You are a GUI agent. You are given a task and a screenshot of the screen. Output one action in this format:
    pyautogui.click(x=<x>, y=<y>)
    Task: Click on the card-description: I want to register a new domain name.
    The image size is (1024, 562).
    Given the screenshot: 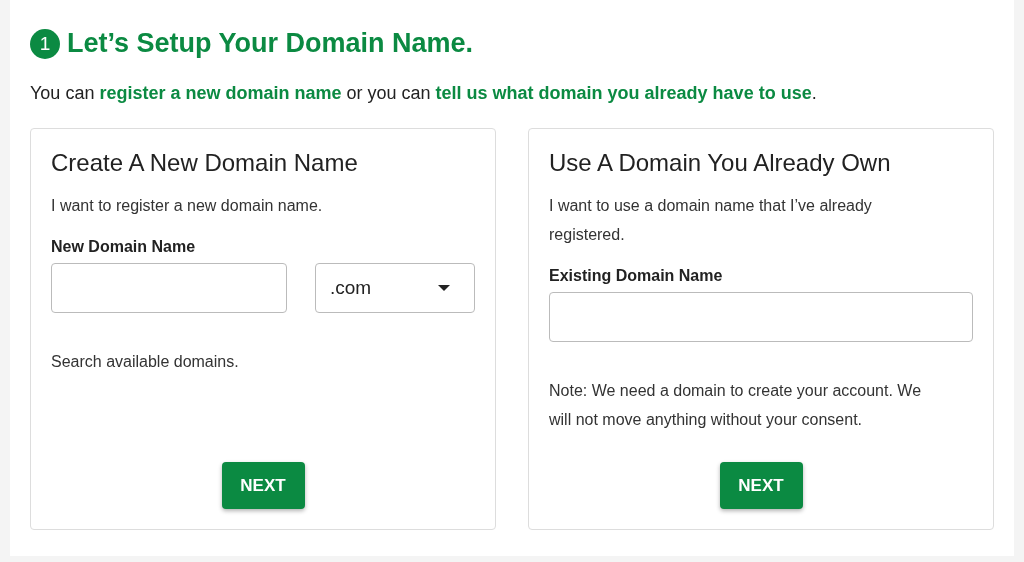 What is the action you would take?
    pyautogui.click(x=187, y=206)
    